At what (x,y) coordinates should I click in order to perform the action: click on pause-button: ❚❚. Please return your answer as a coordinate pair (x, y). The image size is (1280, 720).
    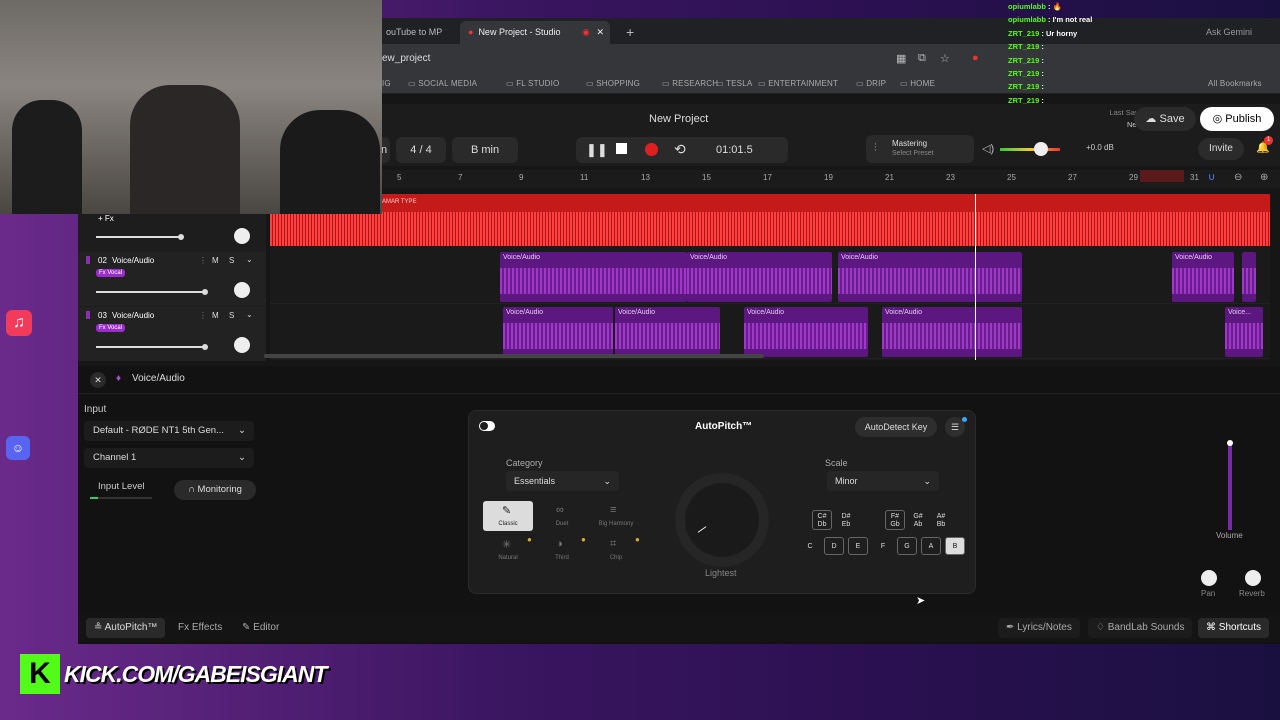
    Looking at the image, I should click on (597, 150).